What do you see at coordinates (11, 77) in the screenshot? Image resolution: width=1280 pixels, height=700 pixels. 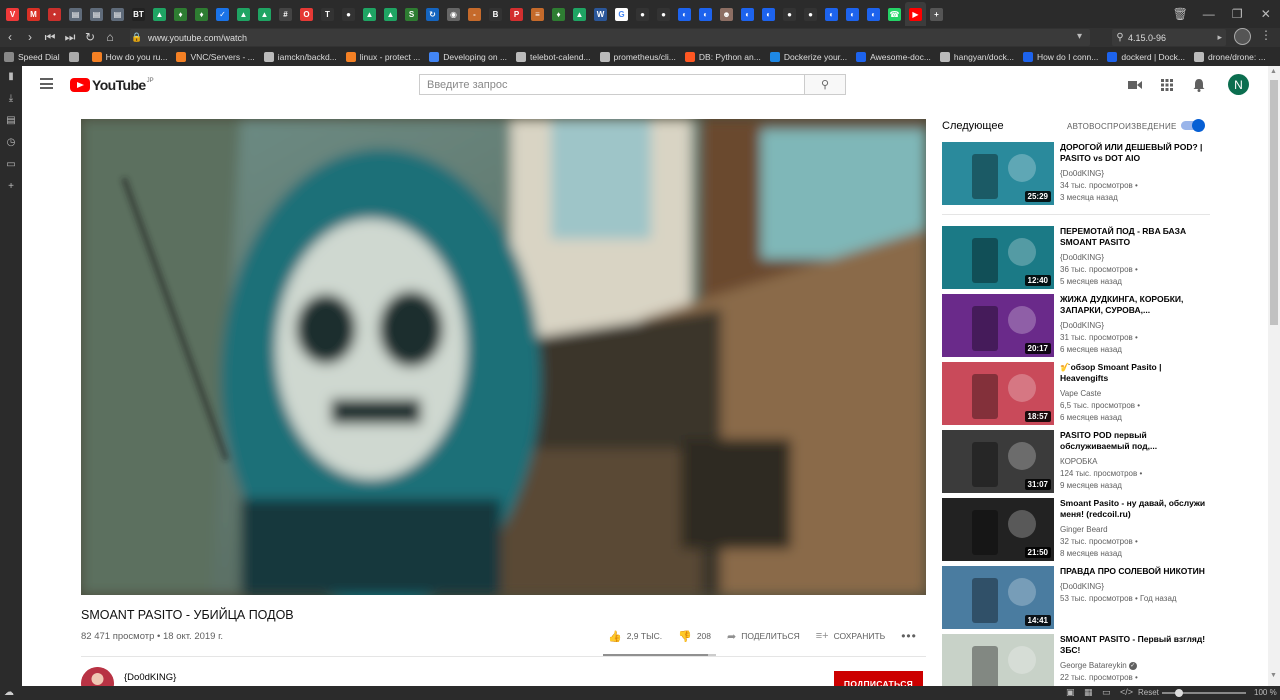 I see `bookmarks-panel-icon: ▮` at bounding box center [11, 77].